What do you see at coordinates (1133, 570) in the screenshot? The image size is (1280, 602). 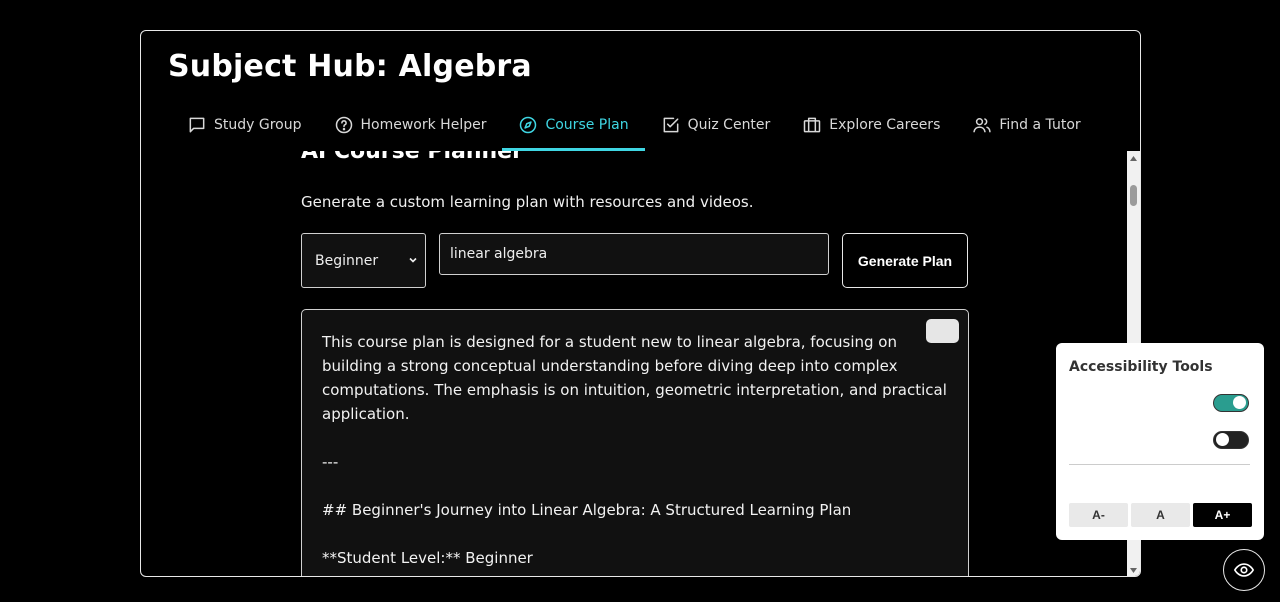 I see `scroll-down-arrow-icon` at bounding box center [1133, 570].